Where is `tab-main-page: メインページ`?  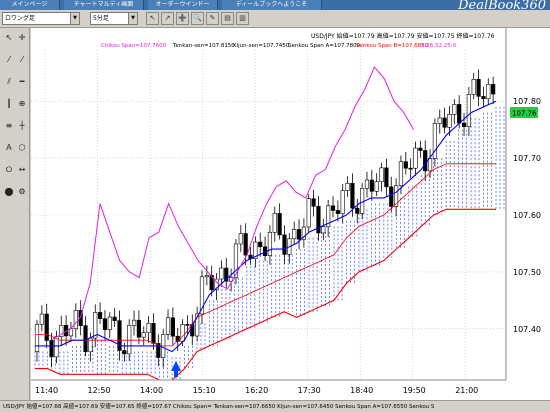 tab-main-page: メインページ is located at coordinates (30, 5).